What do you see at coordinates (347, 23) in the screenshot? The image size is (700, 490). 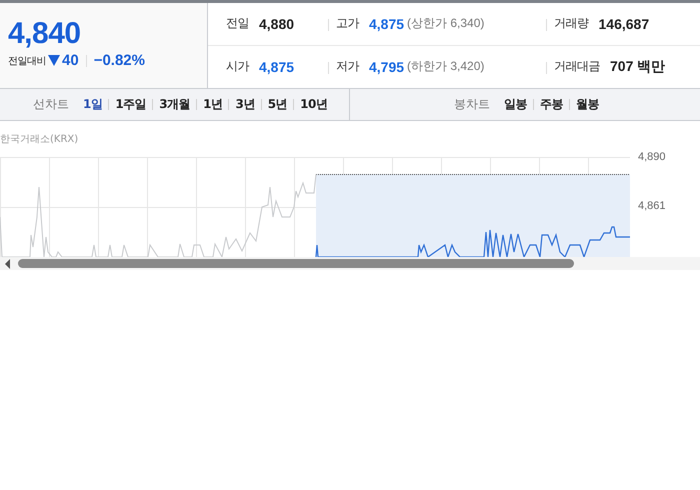 I see `stat-label: 고가` at bounding box center [347, 23].